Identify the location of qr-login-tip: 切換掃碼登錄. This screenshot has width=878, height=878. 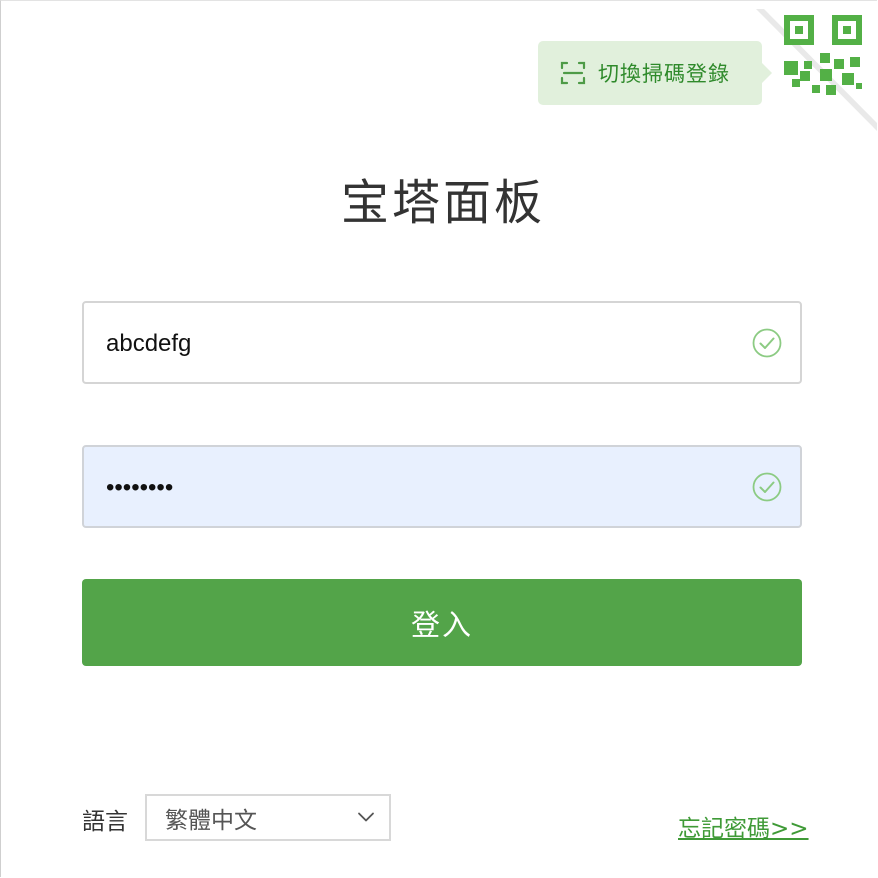
(655, 73).